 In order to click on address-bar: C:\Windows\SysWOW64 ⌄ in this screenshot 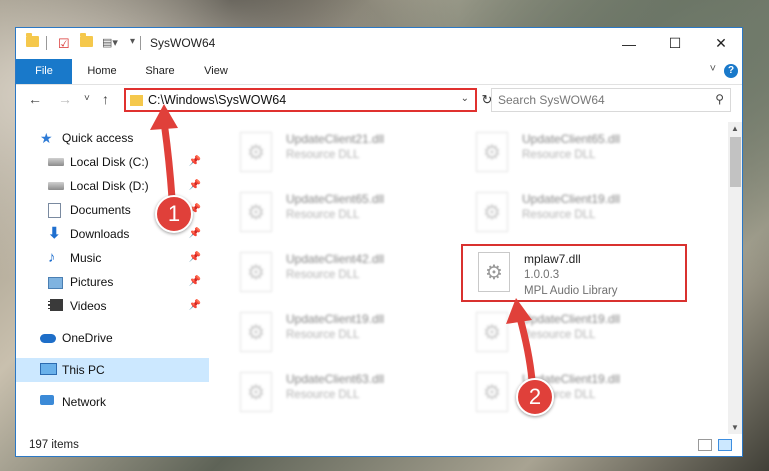, I will do `click(300, 100)`.